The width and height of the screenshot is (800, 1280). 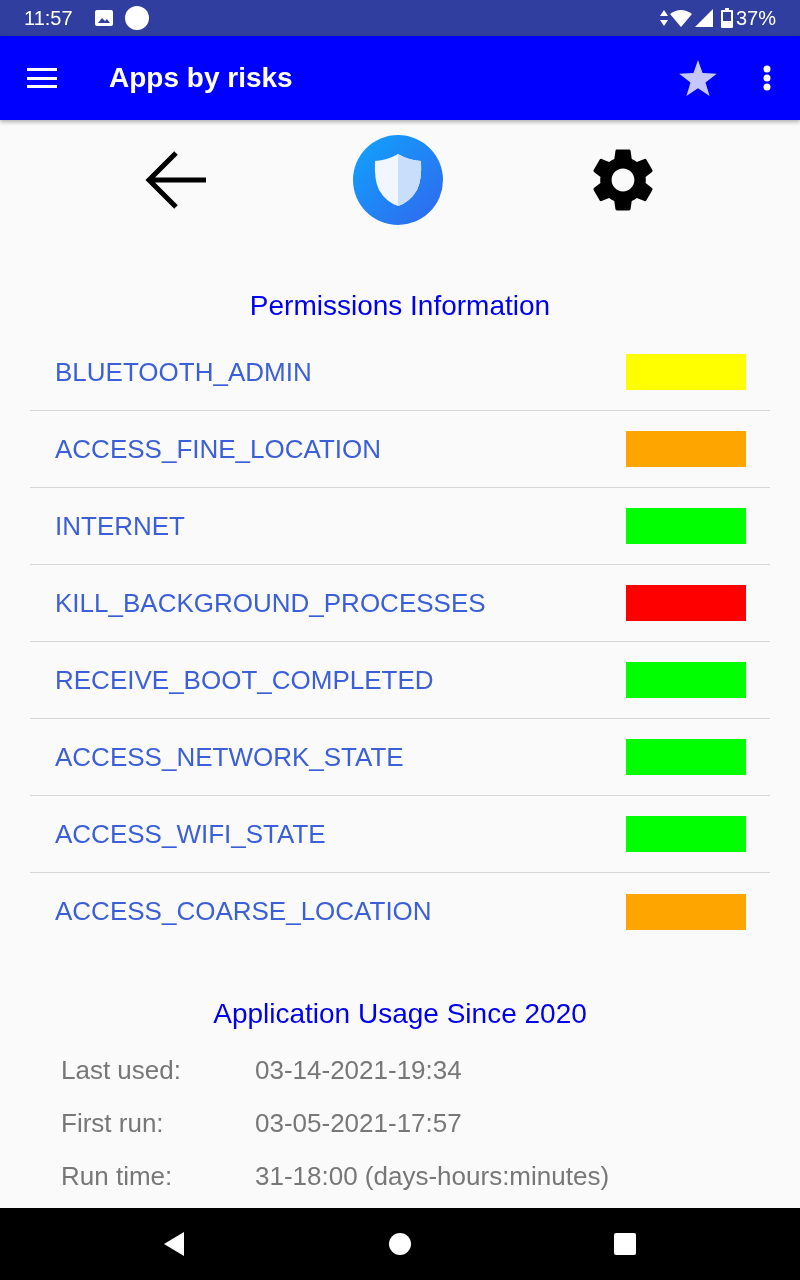 What do you see at coordinates (245, 680) in the screenshot?
I see `permission-name: RECEIVE_BOOT_COMPLETED` at bounding box center [245, 680].